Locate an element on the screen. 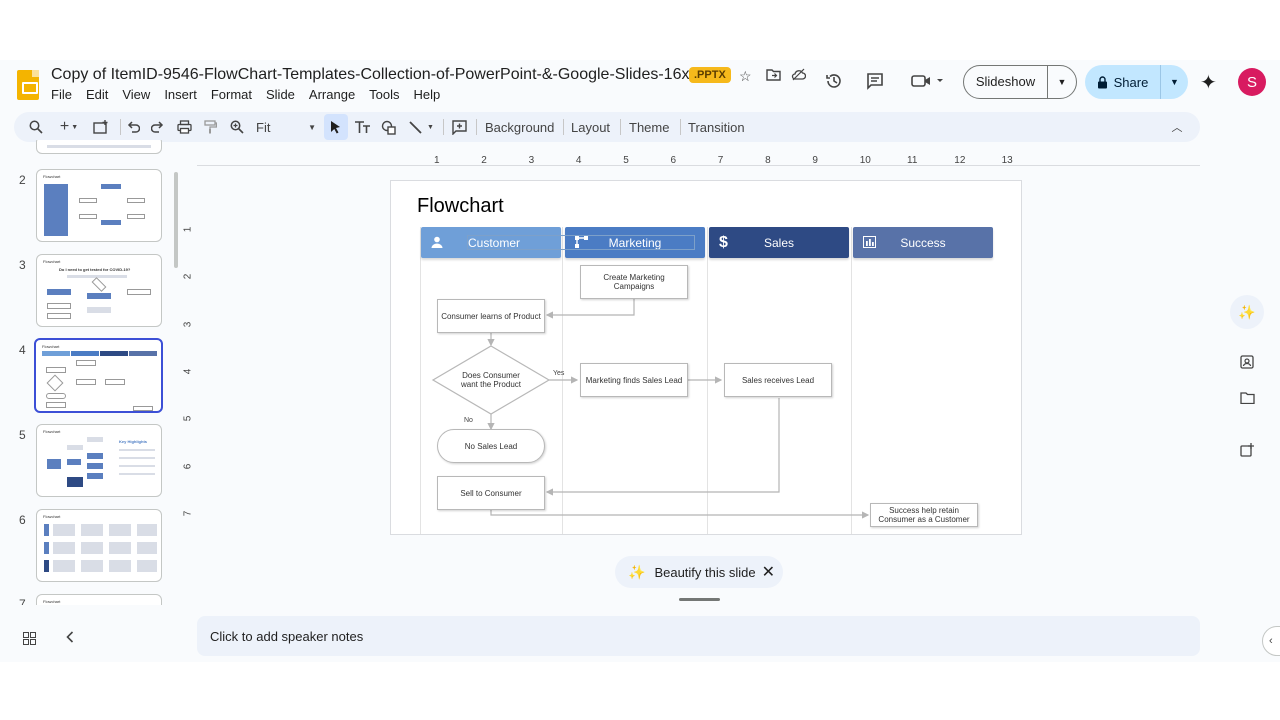 This screenshot has height=720, width=1280. no-label: No is located at coordinates (468, 420).